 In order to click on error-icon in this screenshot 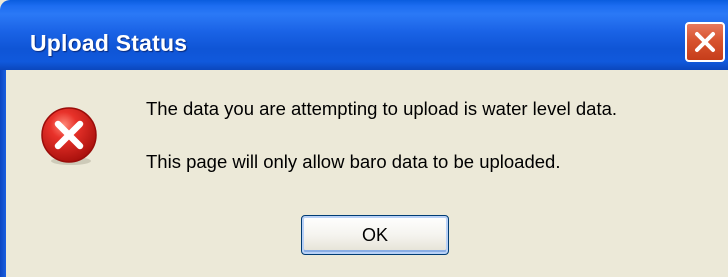, I will do `click(69, 136)`.